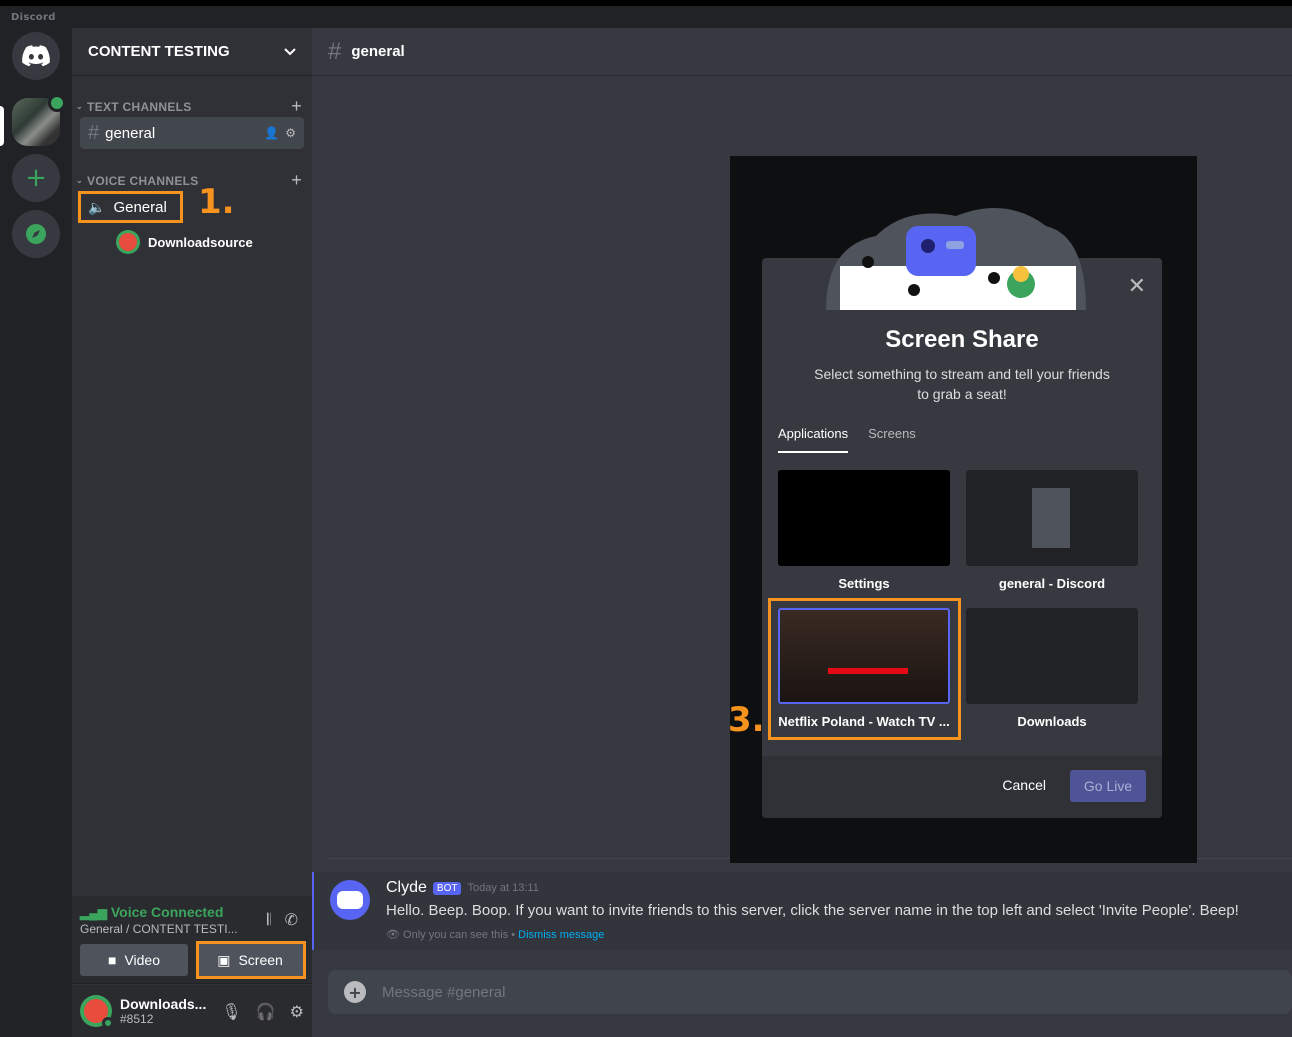 The image size is (1292, 1037). Describe the element at coordinates (291, 920) in the screenshot. I see `disconnect-icon: ✆` at that location.